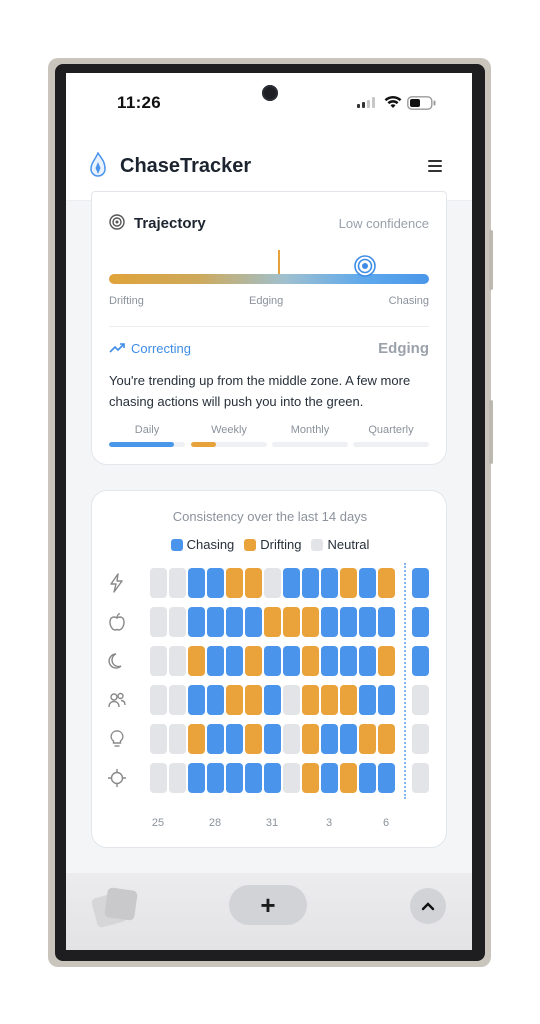 The height and width of the screenshot is (1024, 540). I want to click on legend-item-drifting: Drifting, so click(272, 544).